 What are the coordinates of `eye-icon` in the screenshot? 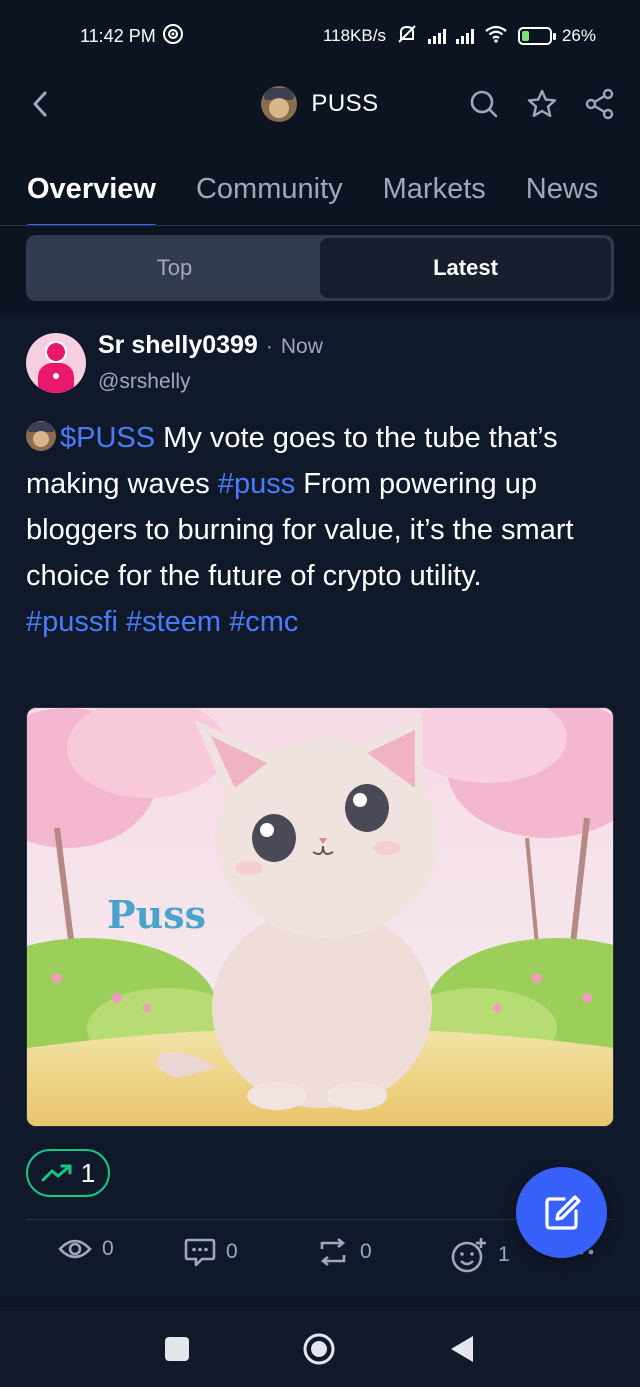 It's located at (75, 1249).